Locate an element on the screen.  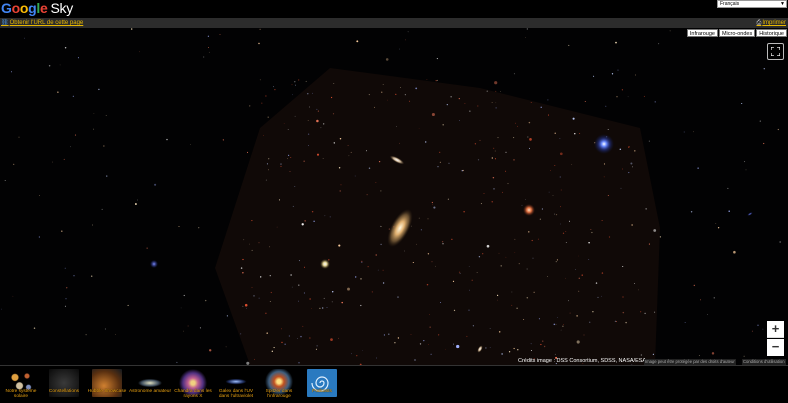
top-bar: Google Sky Français ▼ is located at coordinates (394, 9).